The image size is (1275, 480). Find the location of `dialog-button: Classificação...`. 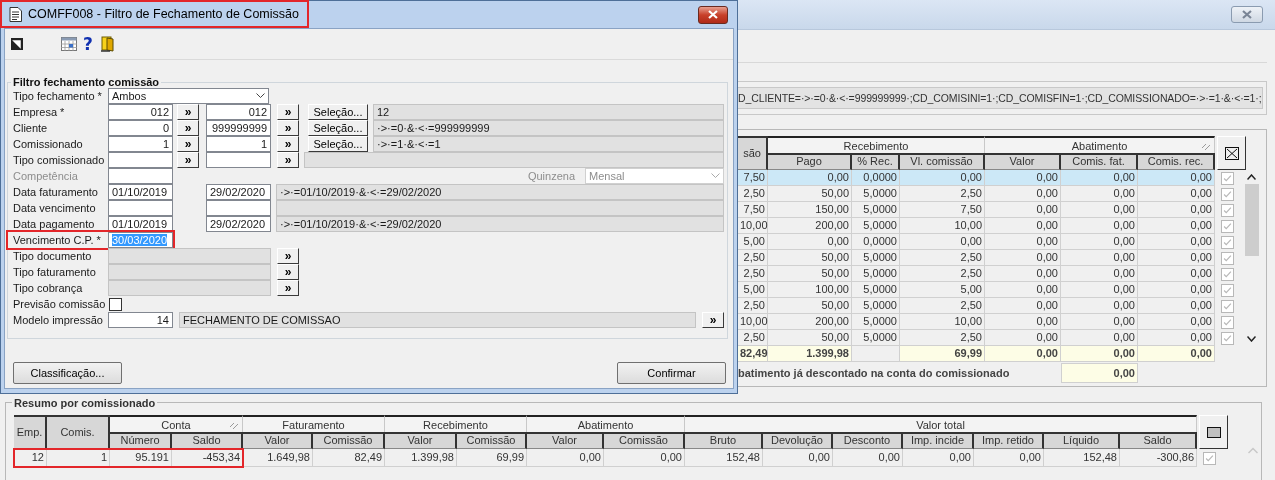

dialog-button: Classificação... is located at coordinates (67, 373).